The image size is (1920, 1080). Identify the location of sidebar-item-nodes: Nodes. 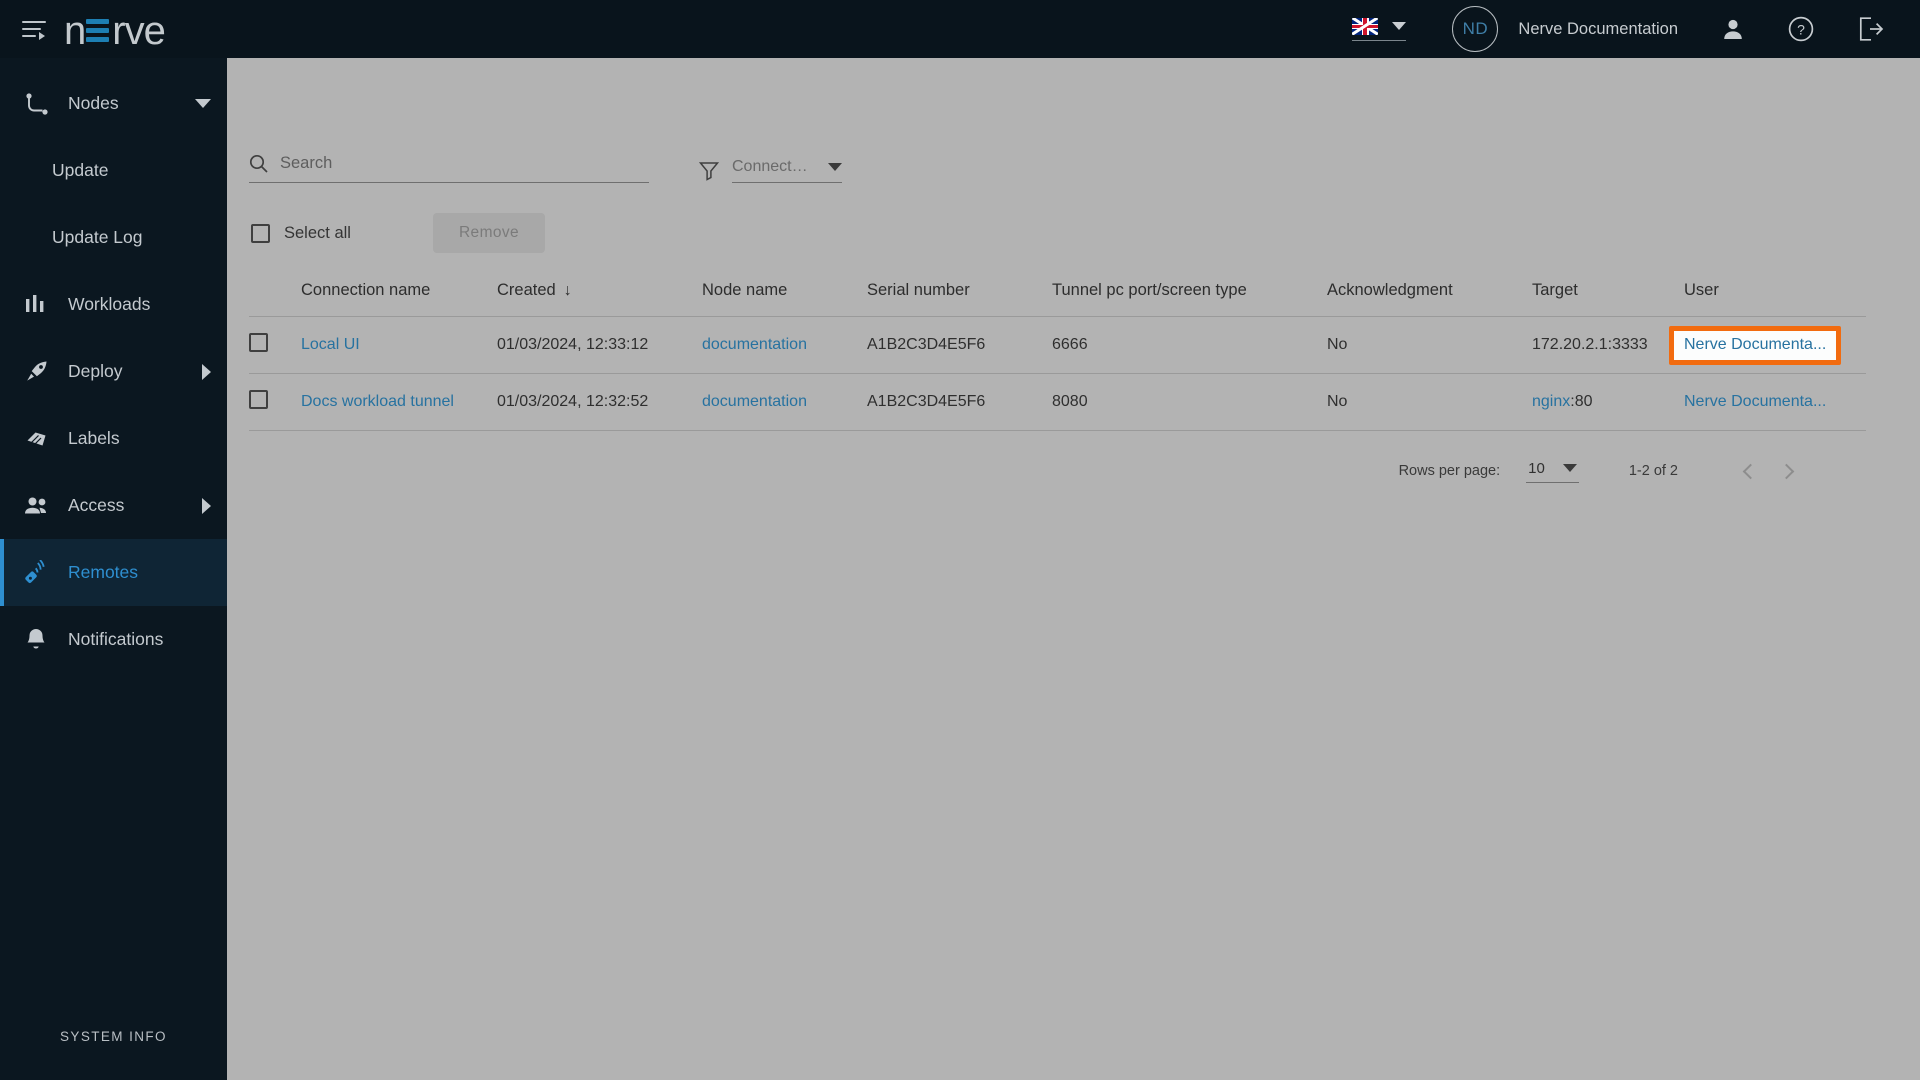
(113, 103).